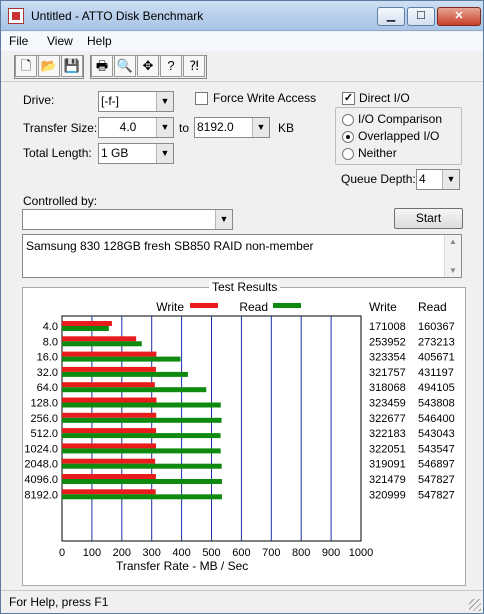 The height and width of the screenshot is (614, 484). What do you see at coordinates (44, 434) in the screenshot?
I see `y-tick-label: 512.0` at bounding box center [44, 434].